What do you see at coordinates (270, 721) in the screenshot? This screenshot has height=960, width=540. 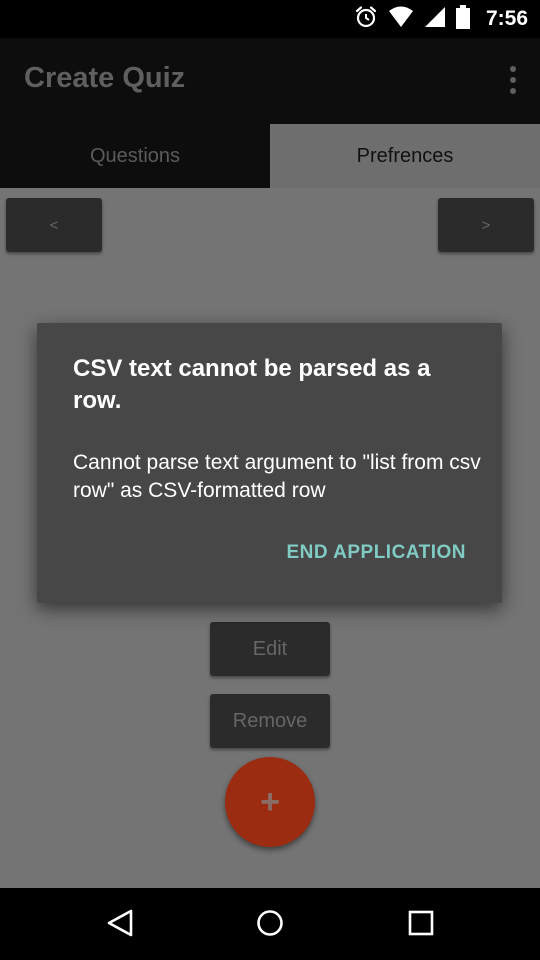 I see `remove-button: Remove` at bounding box center [270, 721].